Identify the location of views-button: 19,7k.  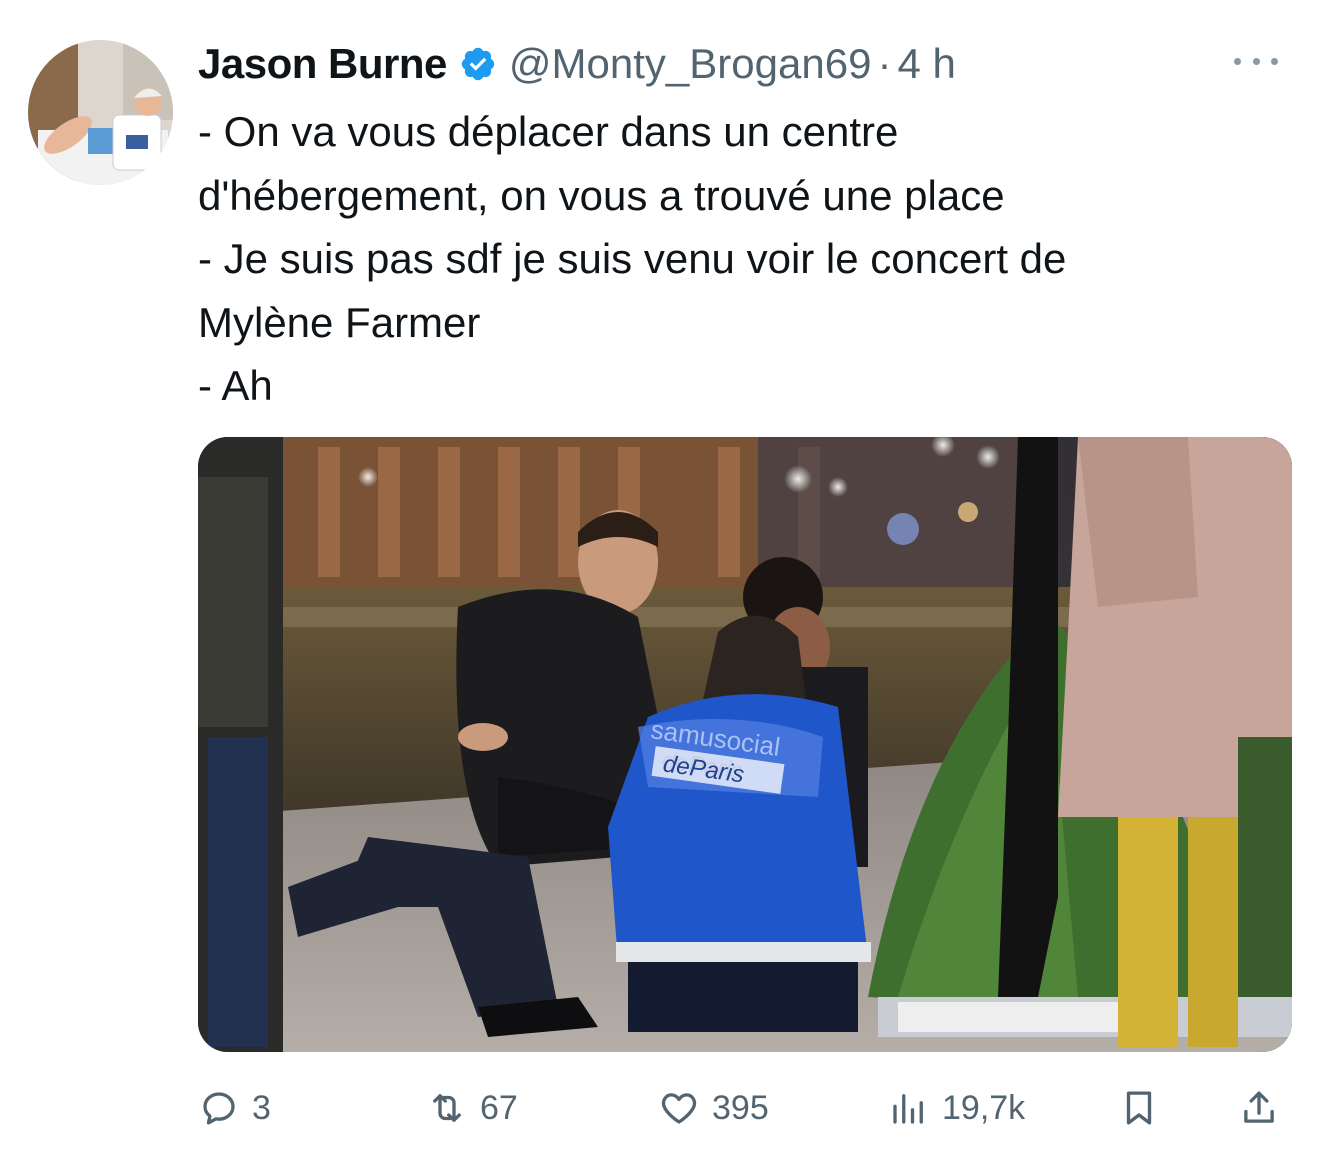
(956, 1108).